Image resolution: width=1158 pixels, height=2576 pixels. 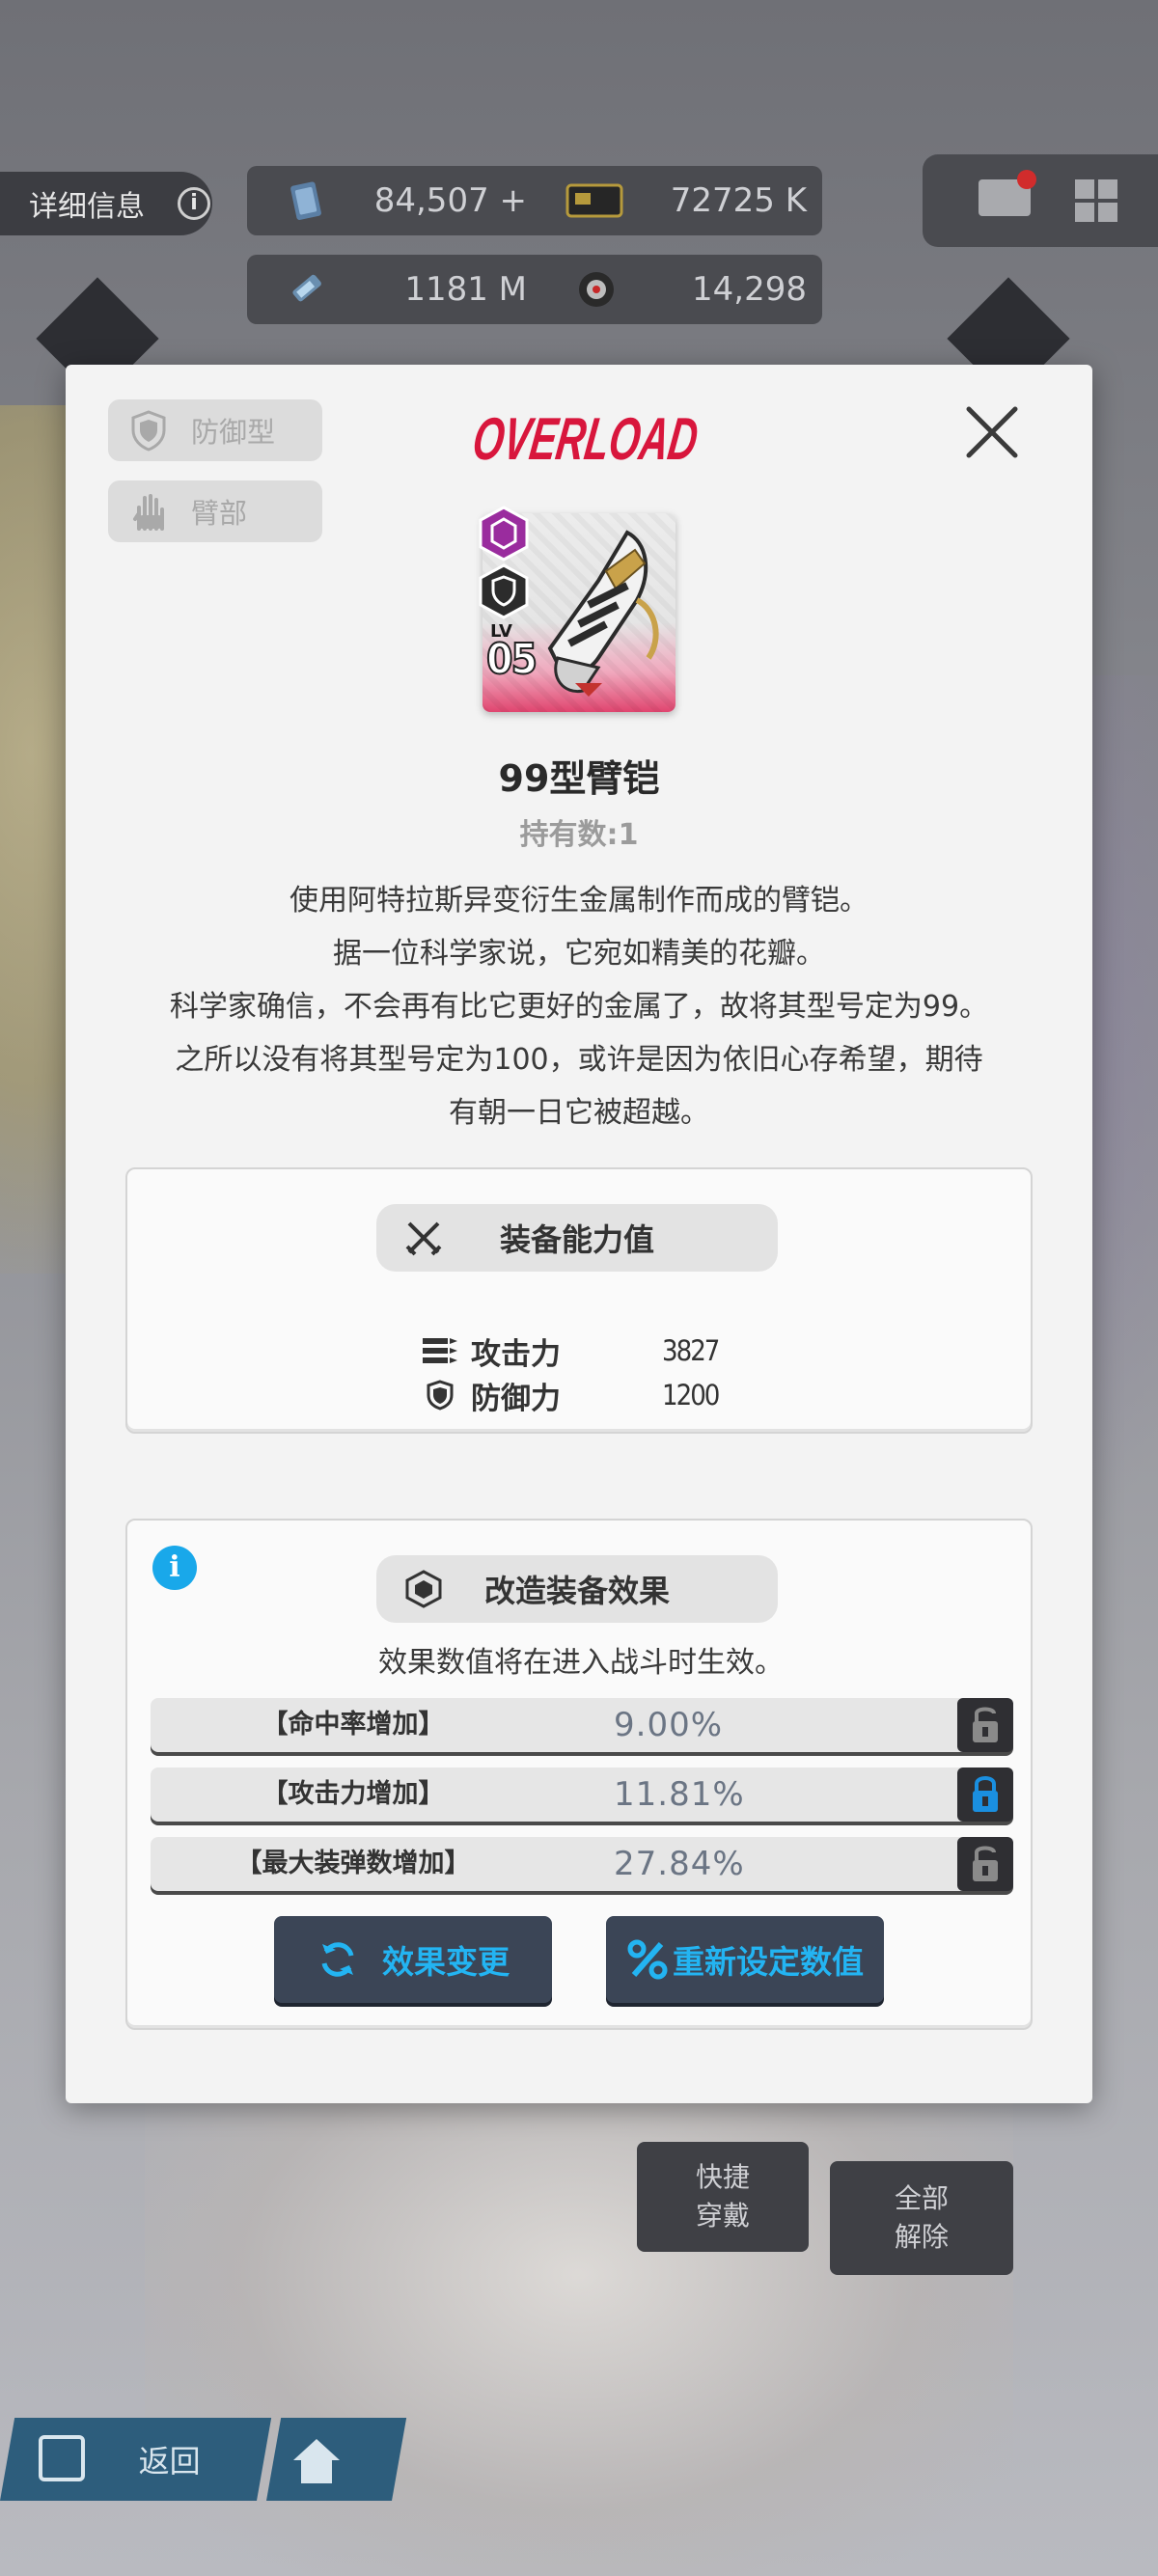 What do you see at coordinates (504, 591) in the screenshot?
I see `defender-badge-icon` at bounding box center [504, 591].